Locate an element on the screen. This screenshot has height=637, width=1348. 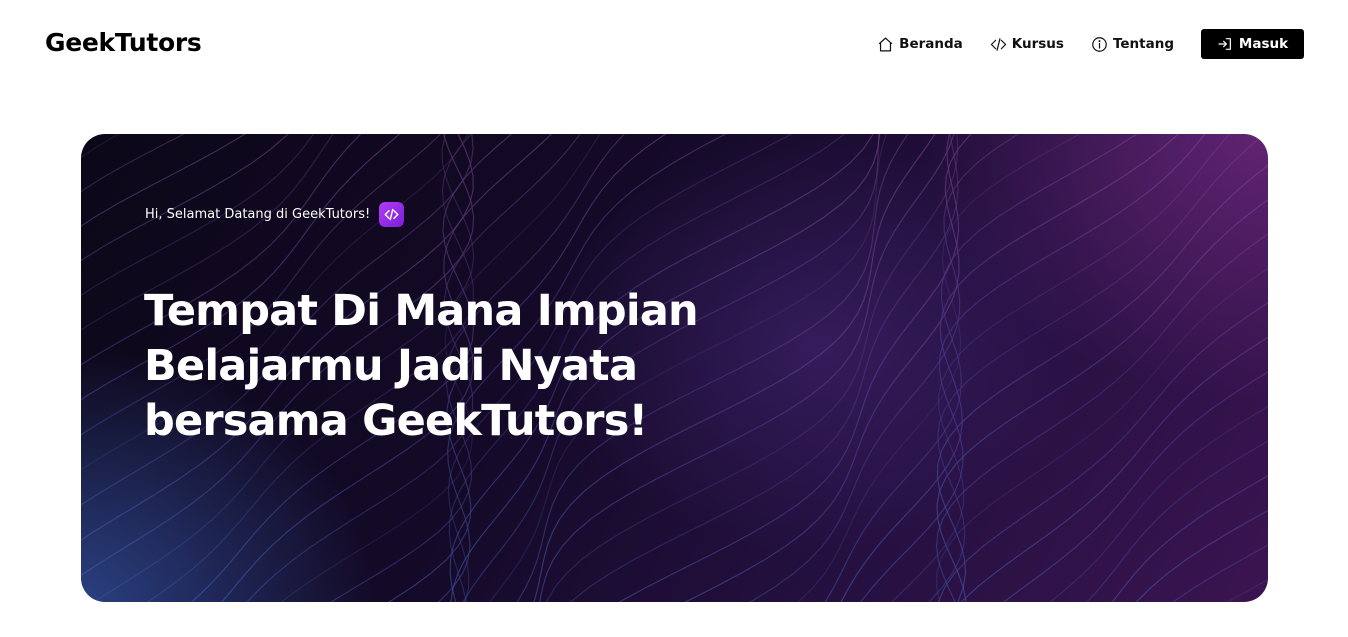
info-icon is located at coordinates (1099, 44).